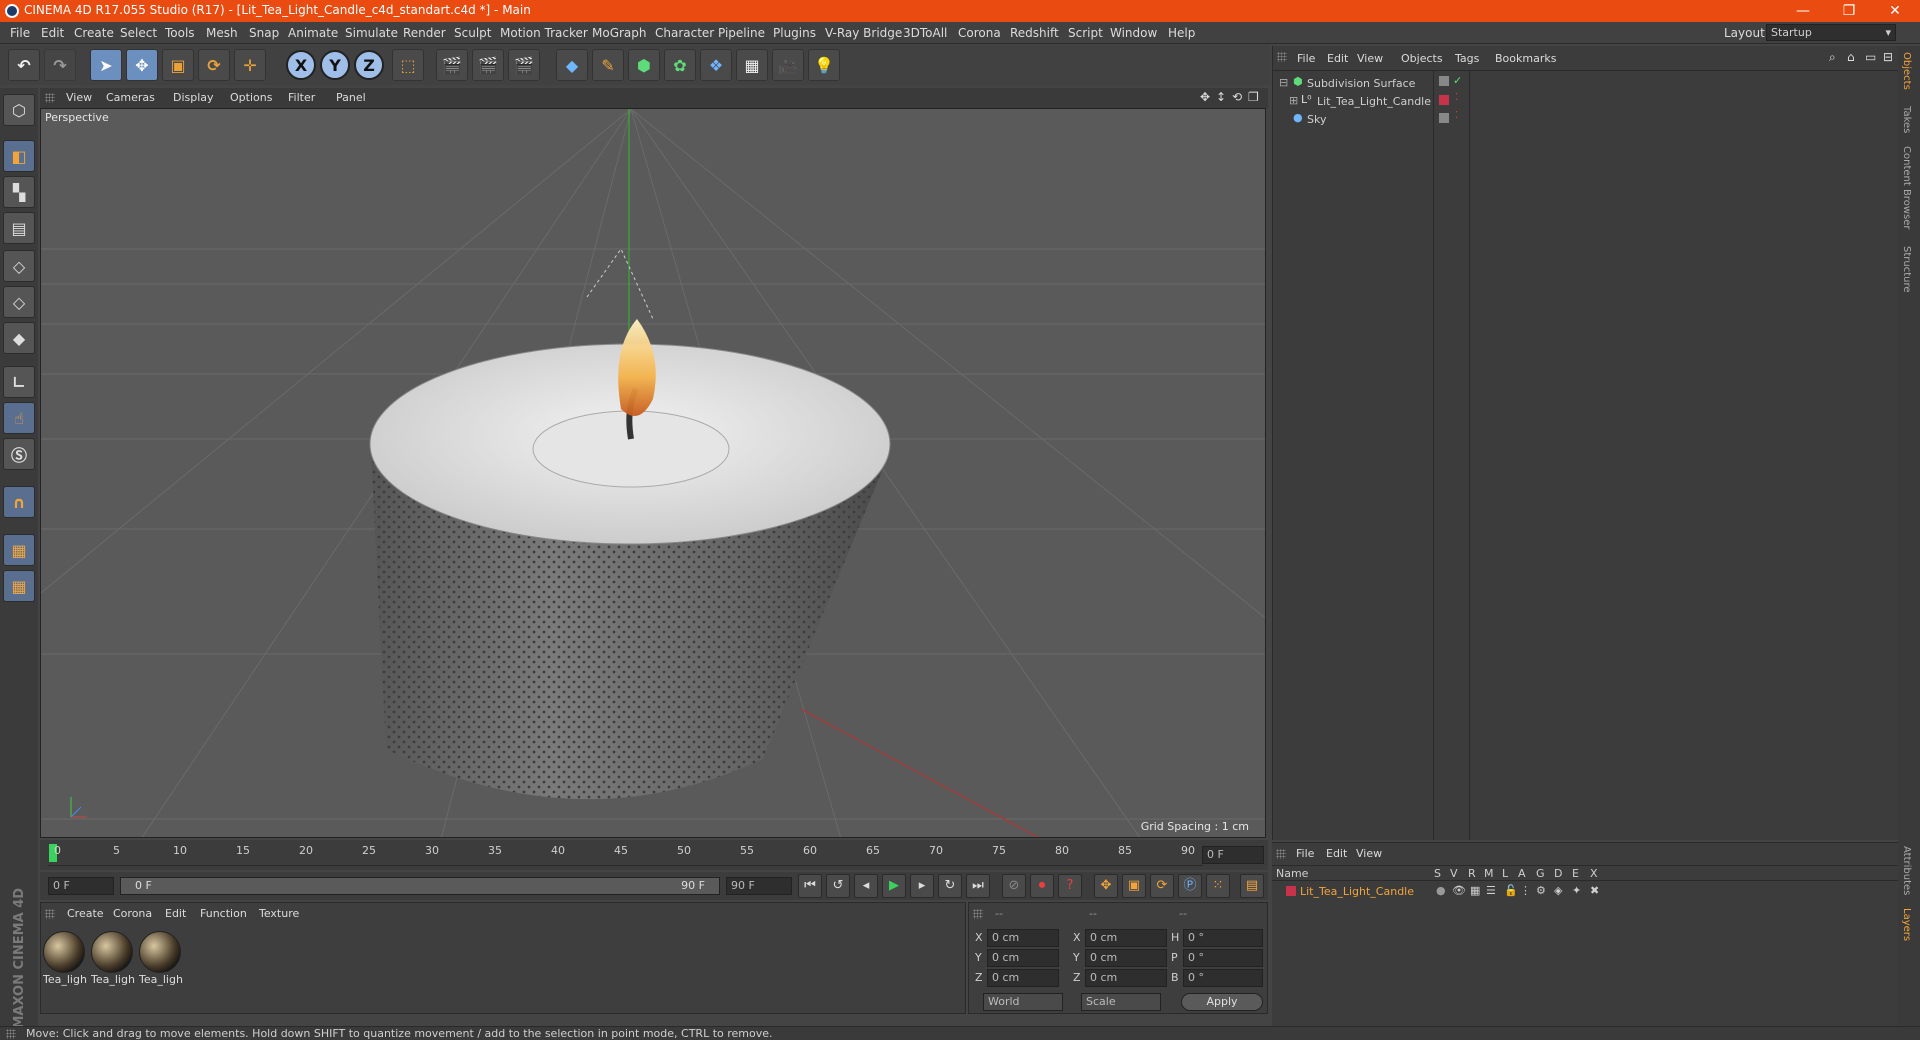  What do you see at coordinates (925, 33) in the screenshot?
I see `menu-3dtoall: 3DToAll` at bounding box center [925, 33].